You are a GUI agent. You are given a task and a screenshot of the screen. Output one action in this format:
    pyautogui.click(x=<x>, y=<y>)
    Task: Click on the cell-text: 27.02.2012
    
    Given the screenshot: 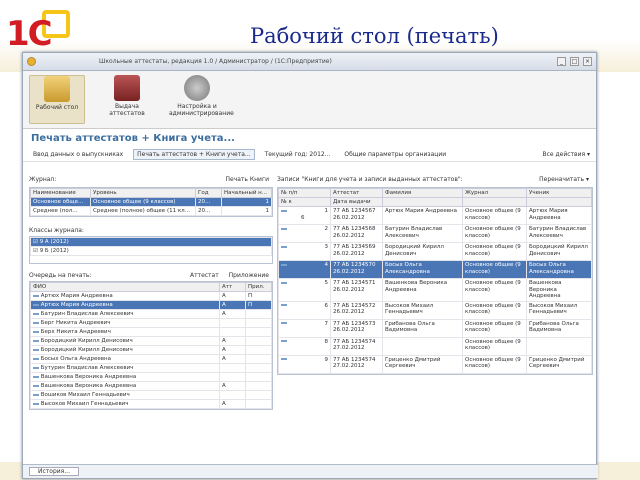 What is the action you would take?
    pyautogui.click(x=349, y=366)
    